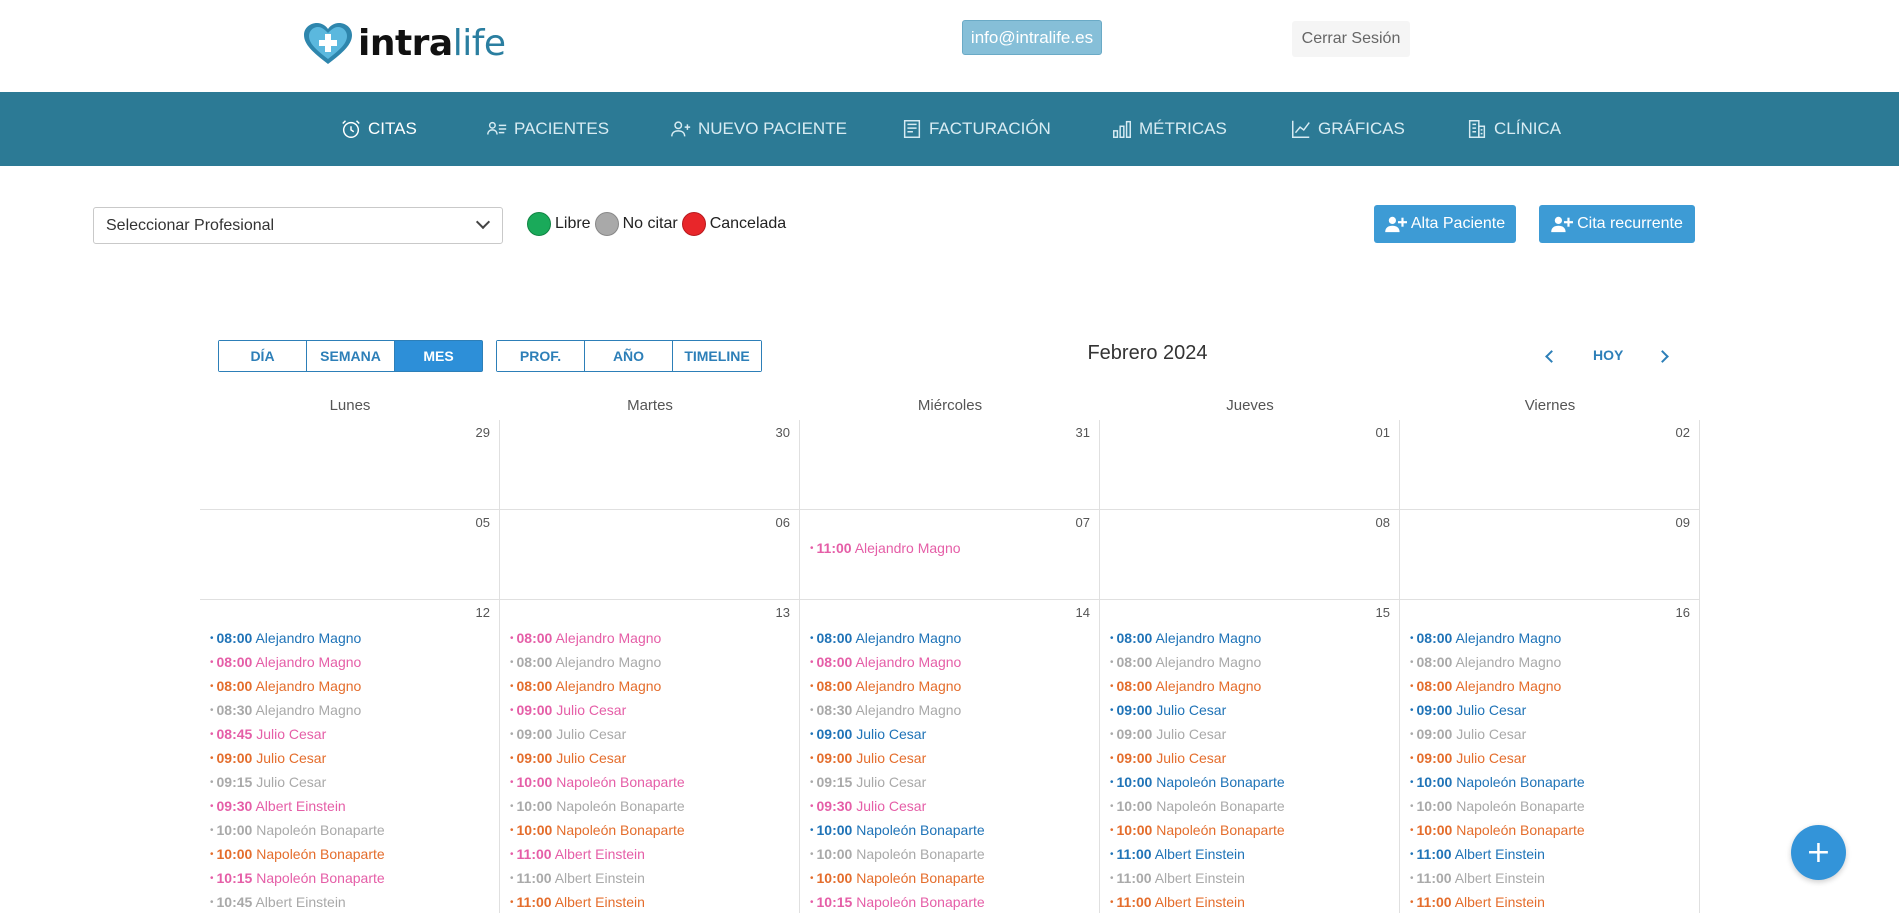  What do you see at coordinates (1250, 465) in the screenshot?
I see `day-cell: 01` at bounding box center [1250, 465].